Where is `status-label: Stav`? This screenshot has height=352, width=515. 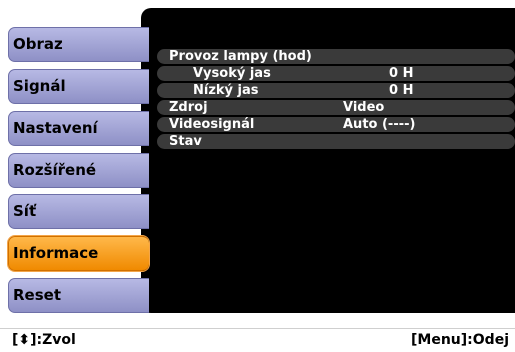
status-label: Stav is located at coordinates (185, 141).